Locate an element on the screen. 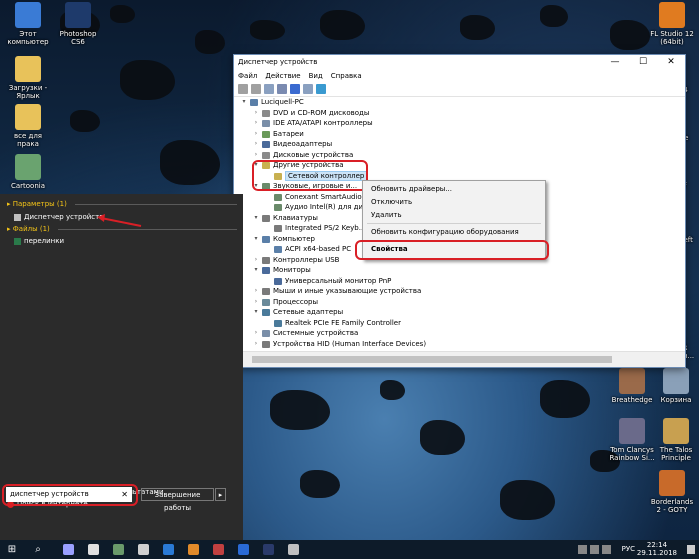 The height and width of the screenshot is (559, 699). desktop-icon: Корзина is located at coordinates (675, 386).